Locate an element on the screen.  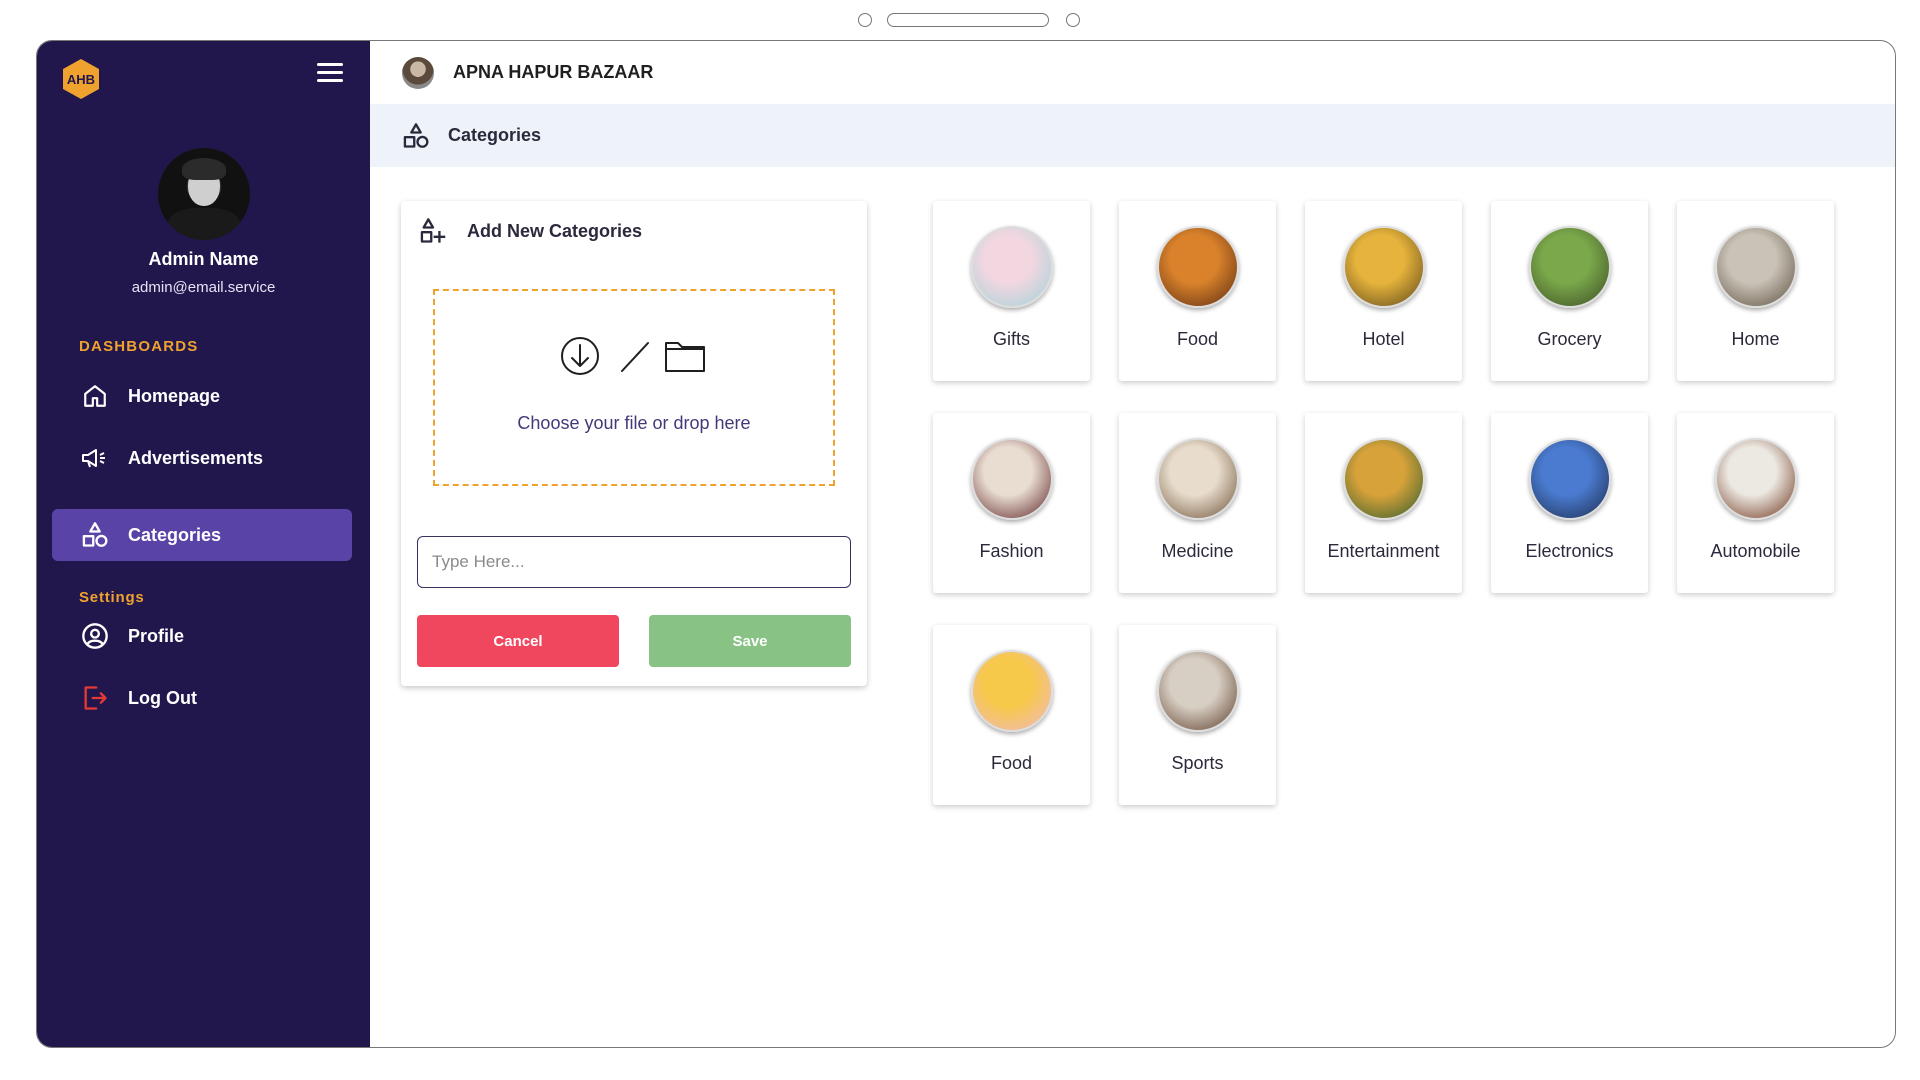
sidebar-item-advertisements: Advertisements is located at coordinates (202, 458).